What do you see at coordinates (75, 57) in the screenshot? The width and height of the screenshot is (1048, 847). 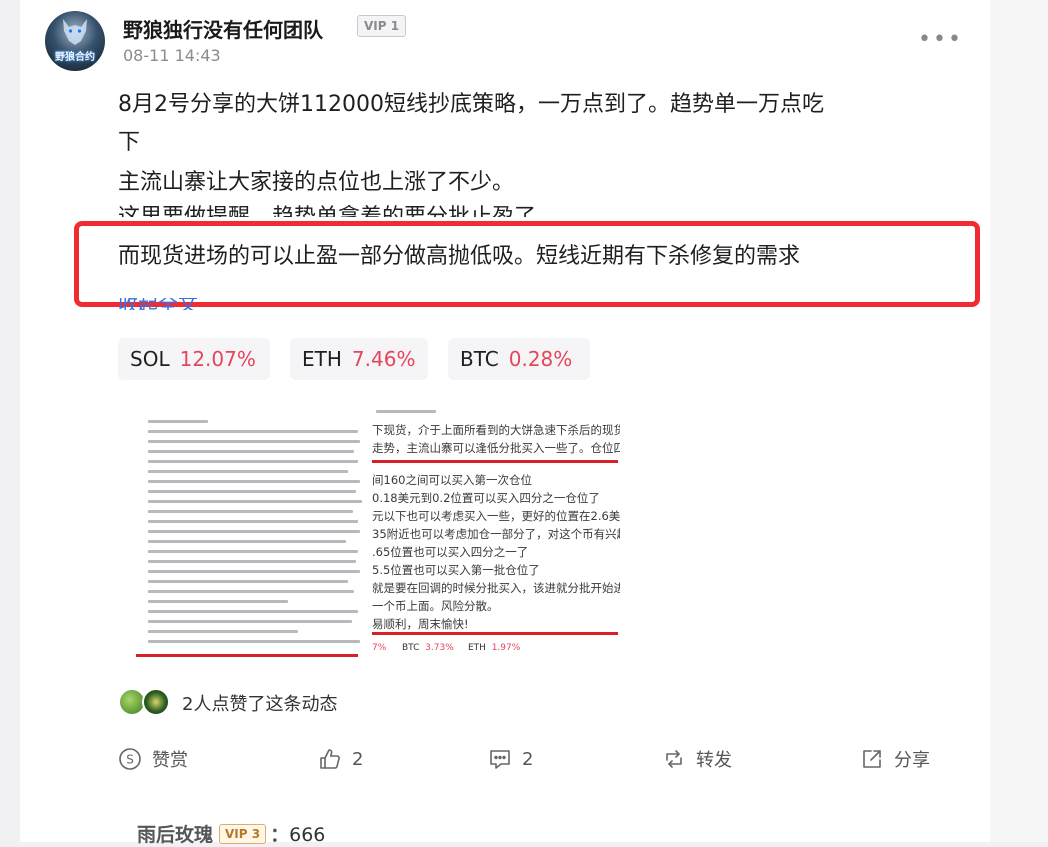 I see `avatar-badge-text: 野狼合约` at bounding box center [75, 57].